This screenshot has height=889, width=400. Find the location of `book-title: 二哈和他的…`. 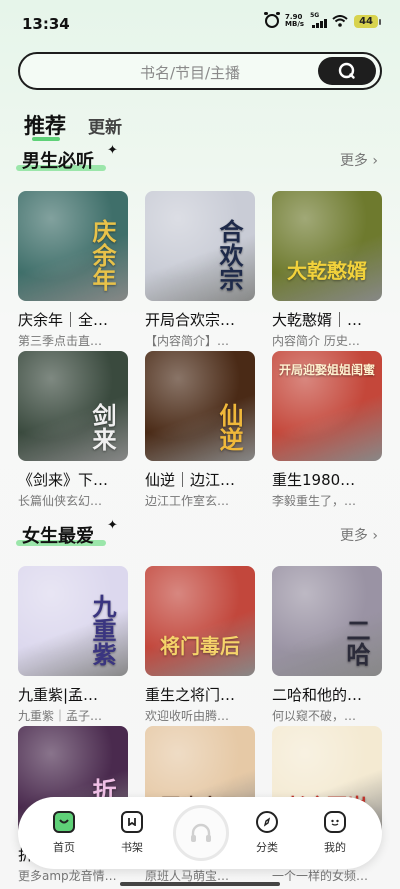

book-title: 二哈和他的… is located at coordinates (327, 694).